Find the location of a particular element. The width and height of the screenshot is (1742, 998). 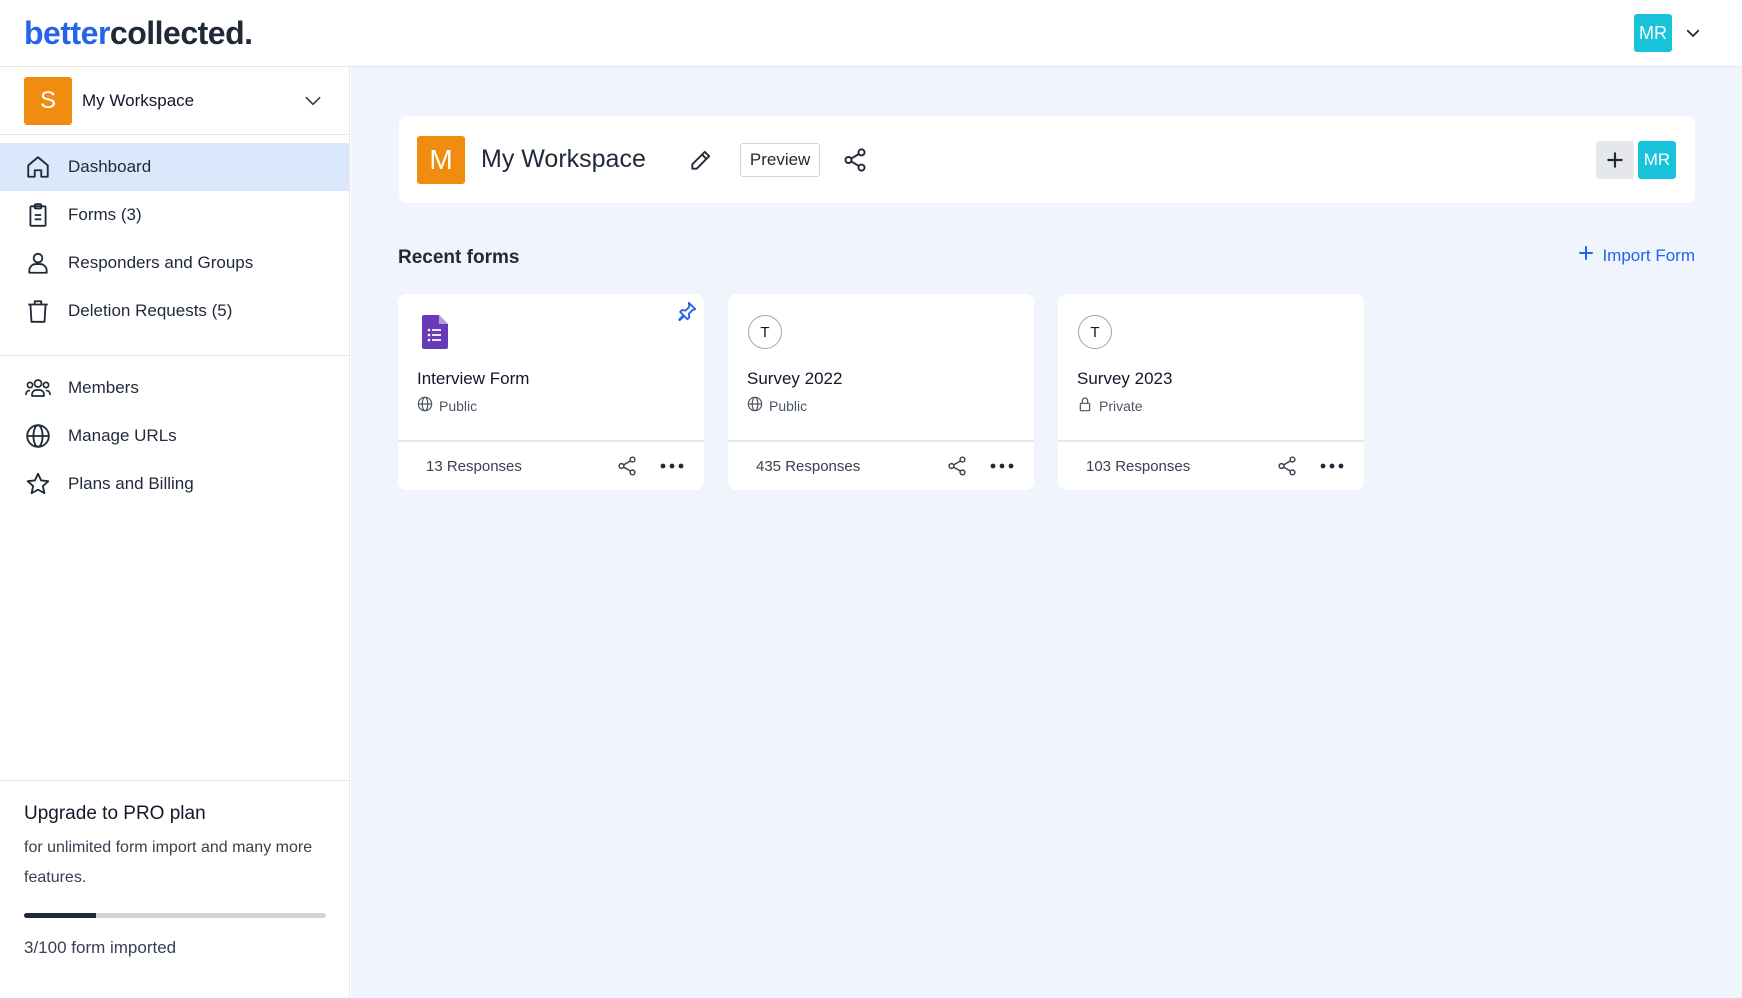

visibility-label: Private is located at coordinates (1121, 405).